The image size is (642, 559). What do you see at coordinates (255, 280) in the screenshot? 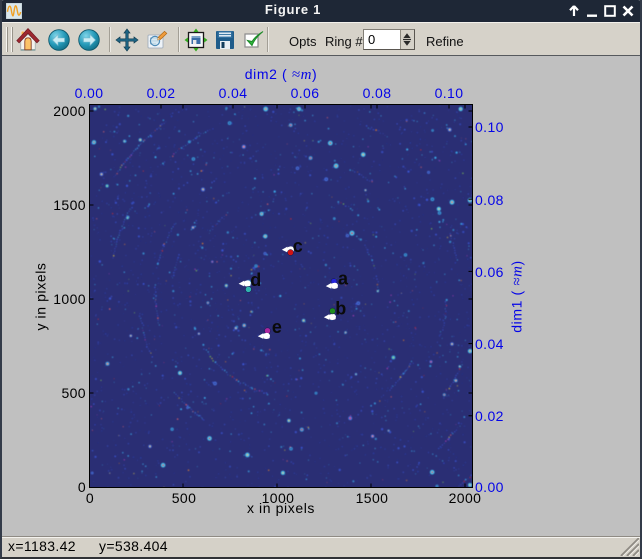
I see `svg-text: d` at bounding box center [255, 280].